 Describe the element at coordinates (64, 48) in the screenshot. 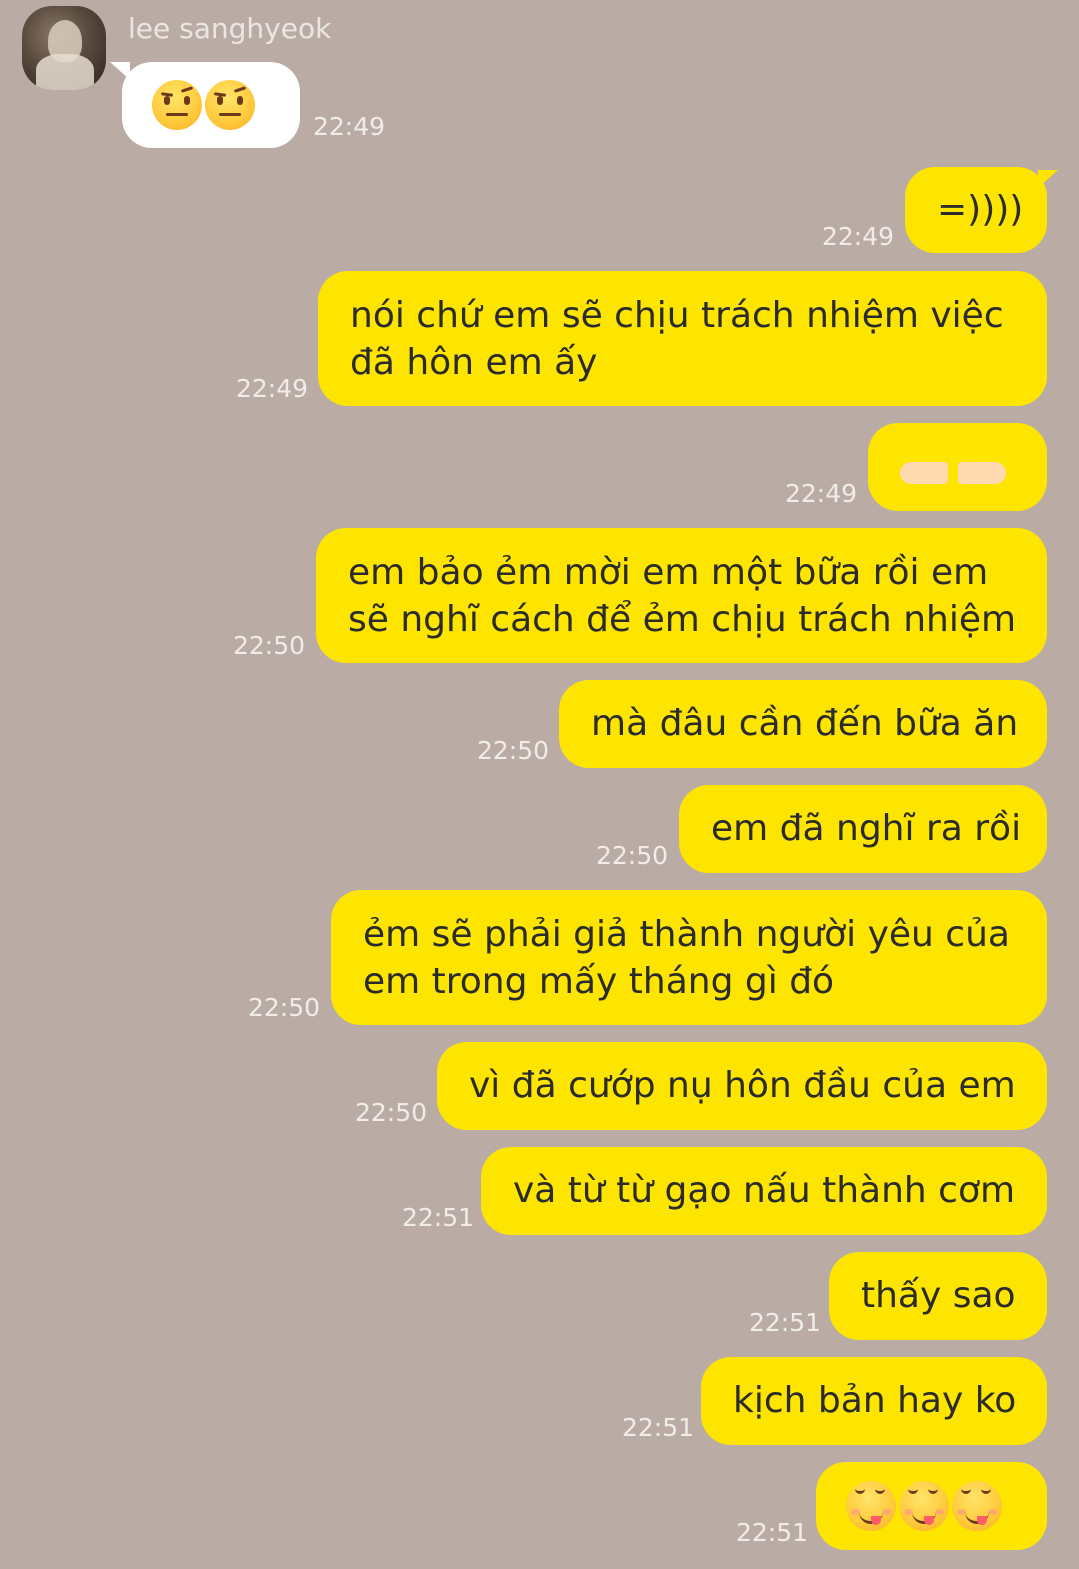

I see `contact-avatar` at that location.